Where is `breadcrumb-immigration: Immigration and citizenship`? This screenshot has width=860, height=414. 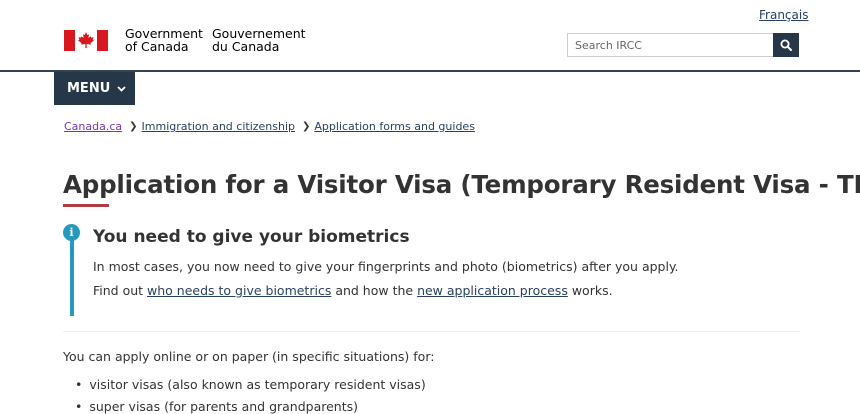 breadcrumb-immigration: Immigration and citizenship is located at coordinates (218, 126).